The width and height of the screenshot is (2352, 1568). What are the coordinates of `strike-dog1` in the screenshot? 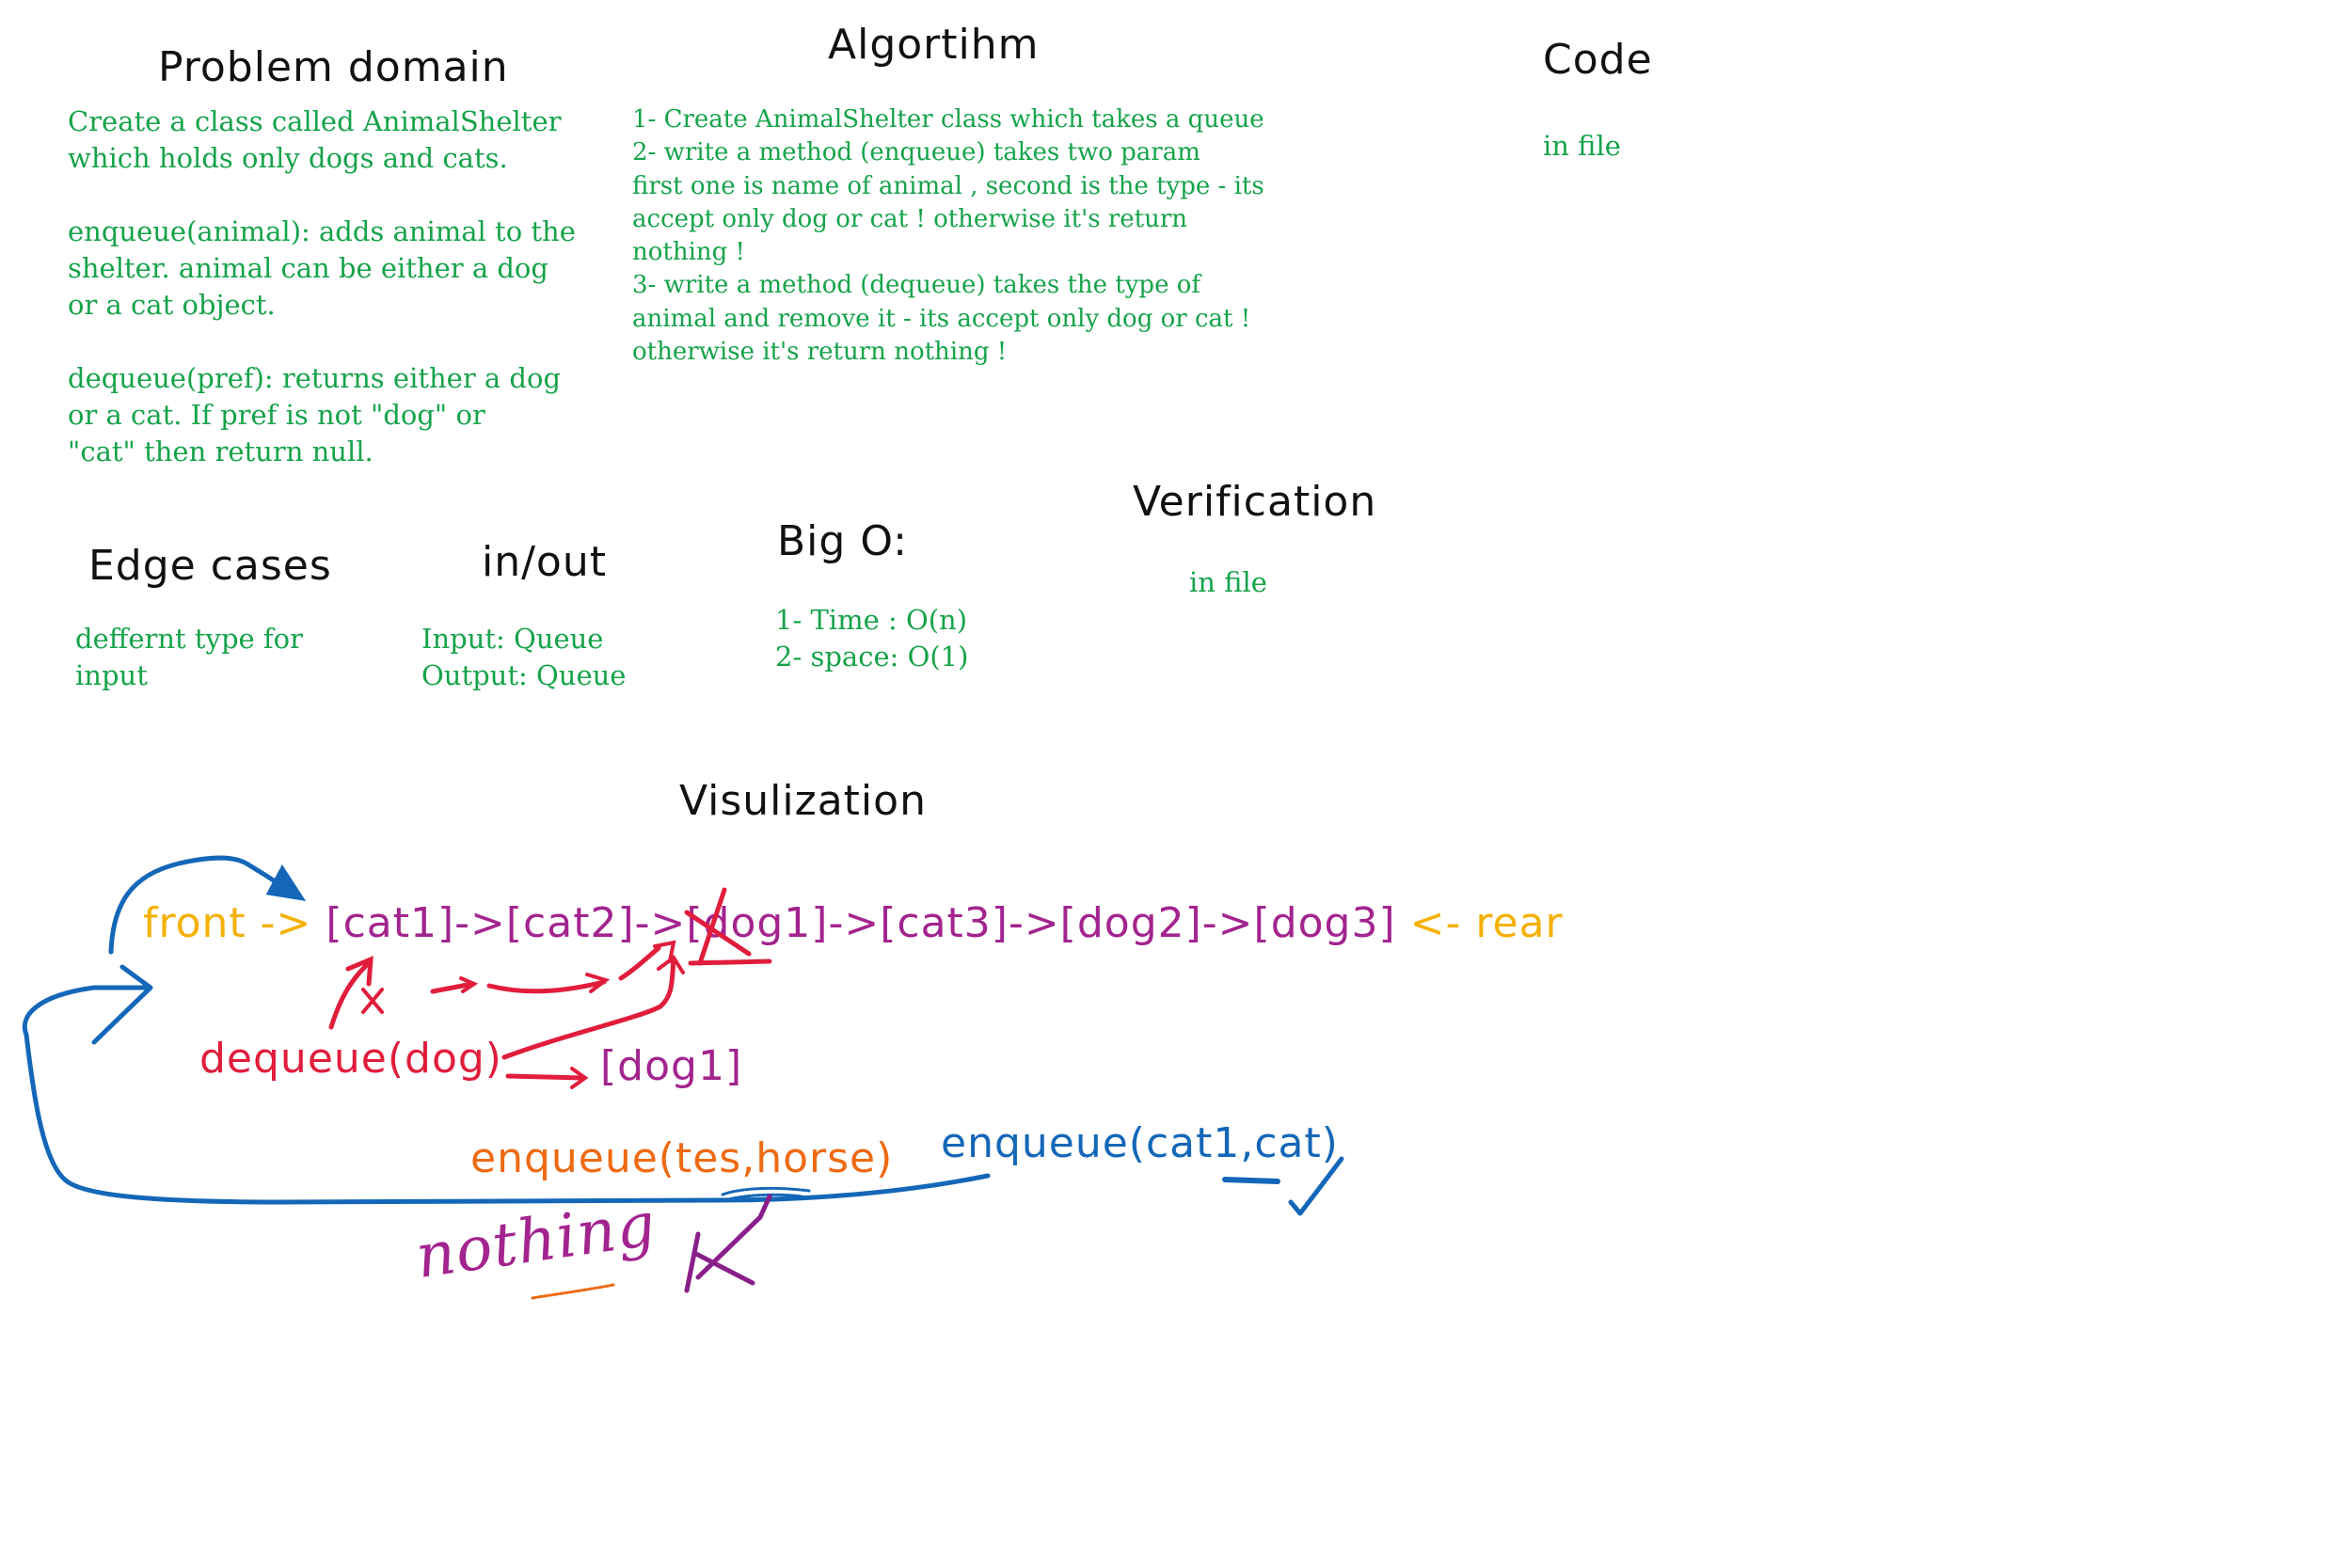 It's located at (718, 926).